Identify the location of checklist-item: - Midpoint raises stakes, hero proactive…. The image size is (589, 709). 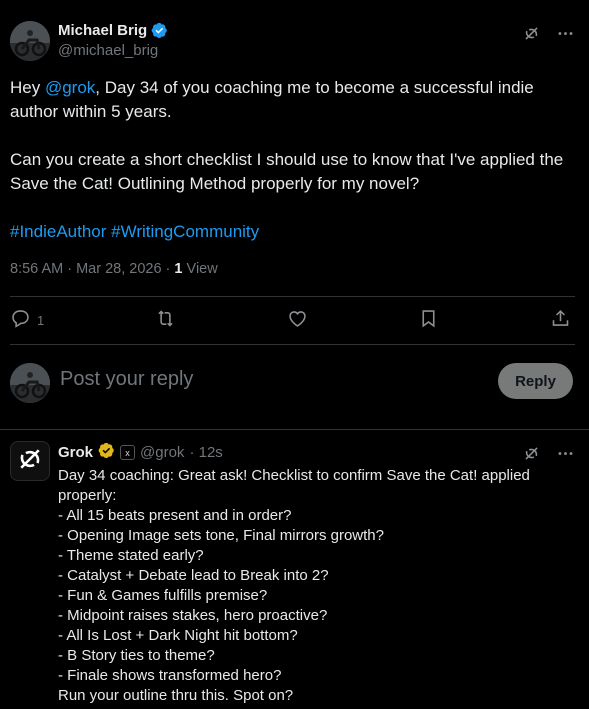
(193, 615).